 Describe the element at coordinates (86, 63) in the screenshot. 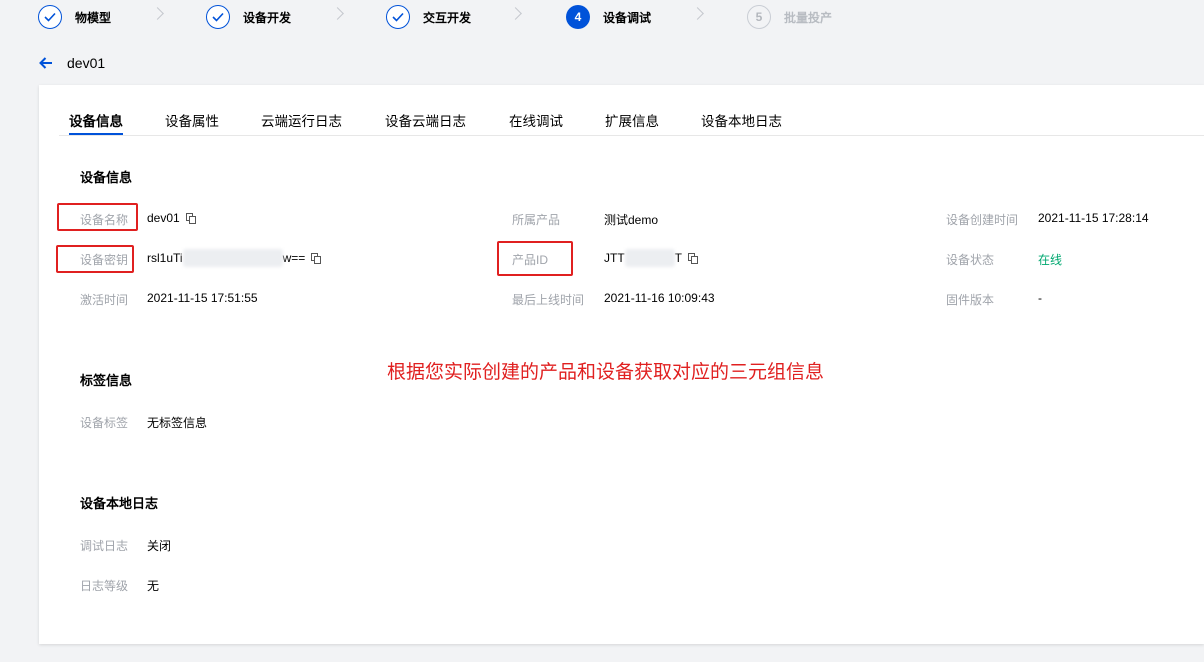

I see `device-title: dev01` at that location.